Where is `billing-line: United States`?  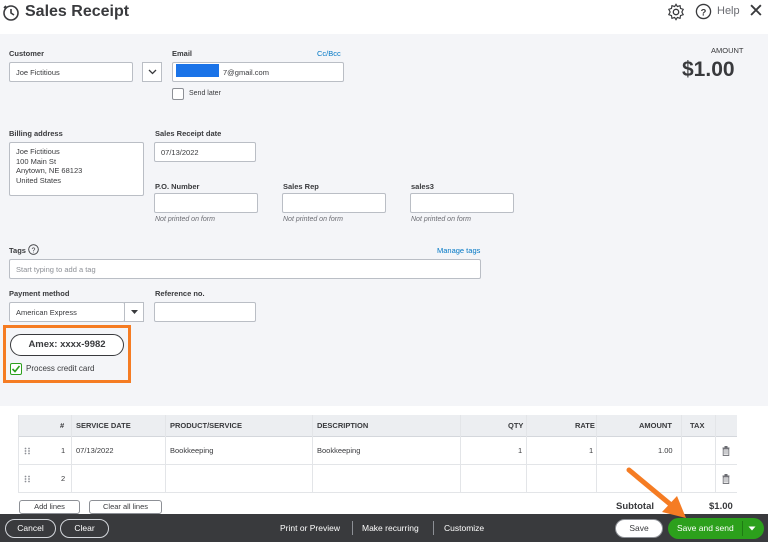 billing-line: United States is located at coordinates (39, 180).